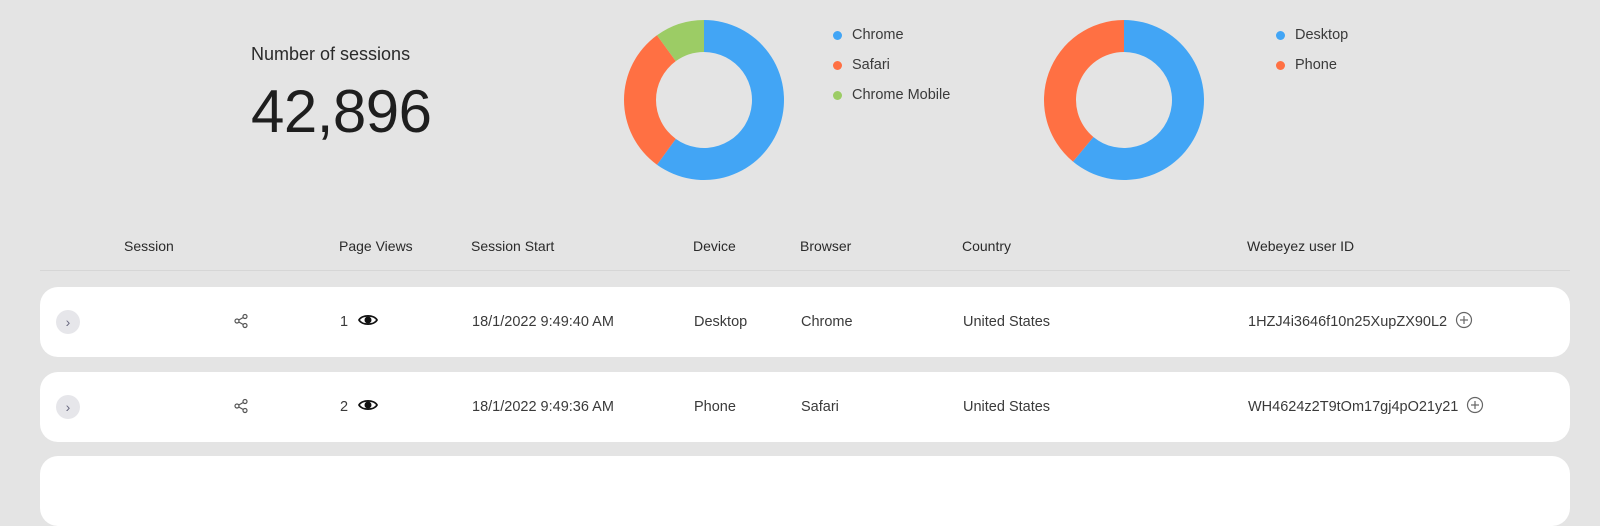  What do you see at coordinates (1084, 91) in the screenshot?
I see `donut-slice-phone` at bounding box center [1084, 91].